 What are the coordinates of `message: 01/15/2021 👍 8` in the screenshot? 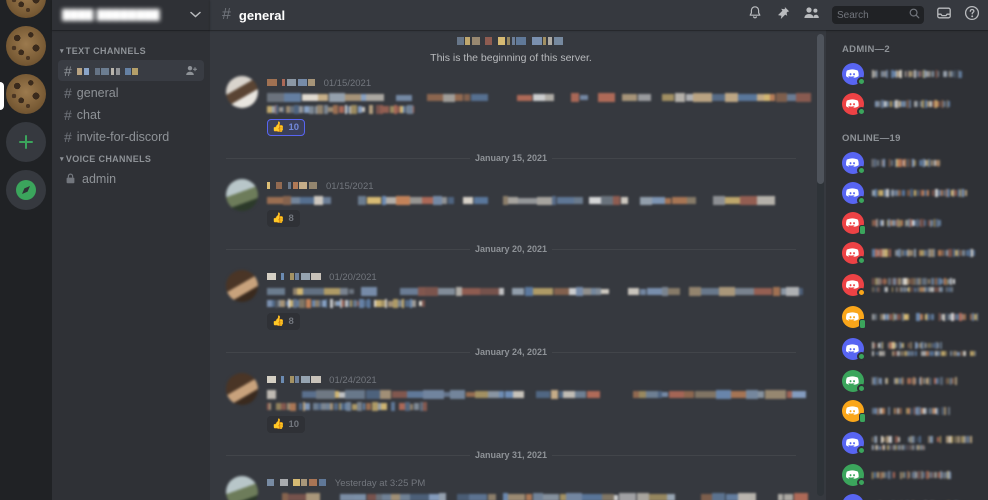 It's located at (511, 201).